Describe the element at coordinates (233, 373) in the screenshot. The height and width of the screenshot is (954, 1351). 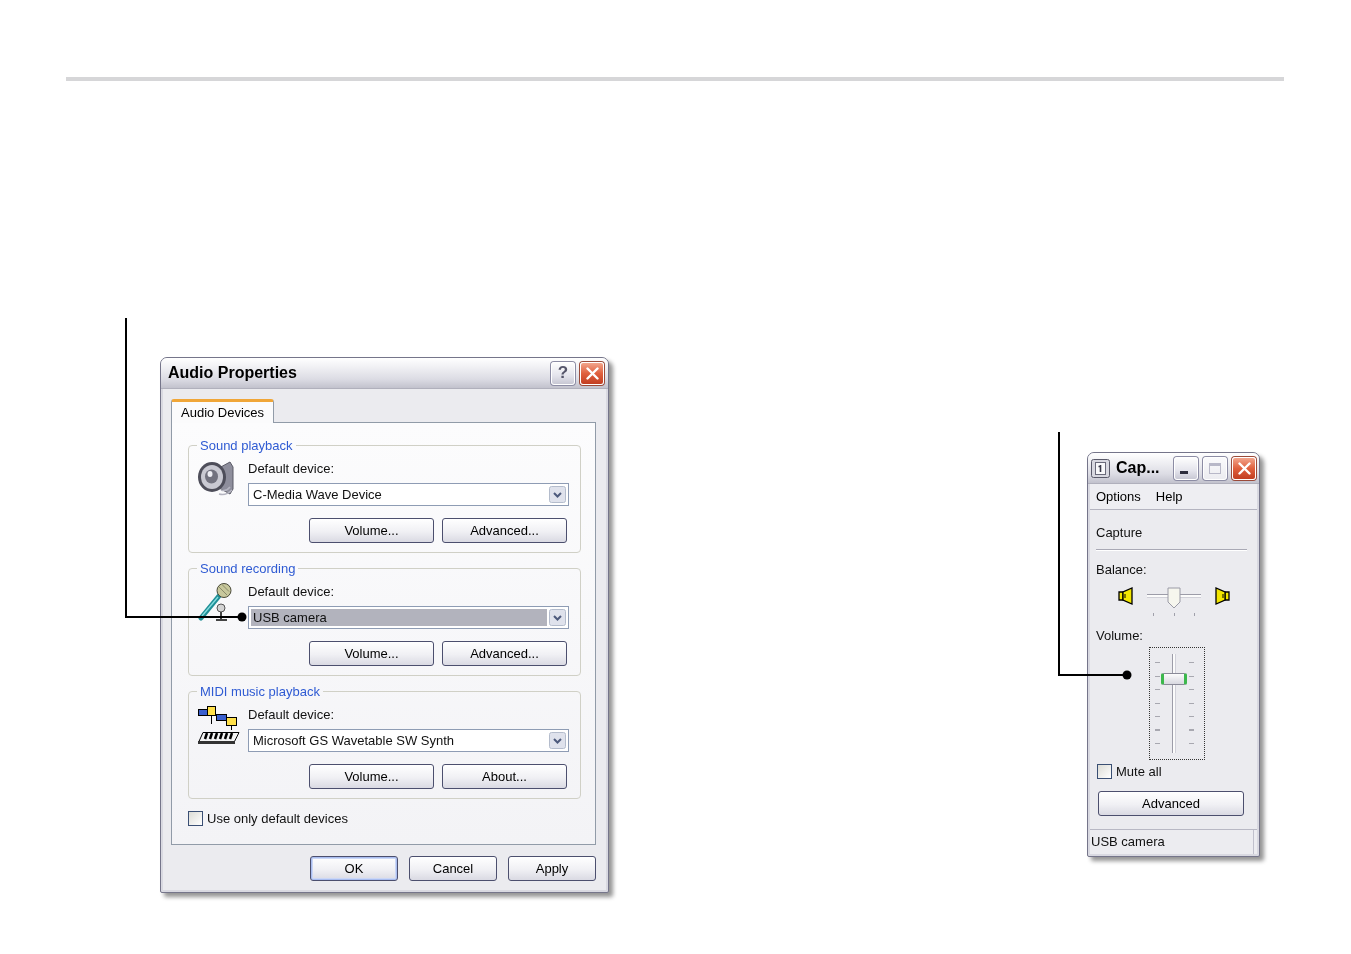
I see `window-title: Audio Properties` at that location.